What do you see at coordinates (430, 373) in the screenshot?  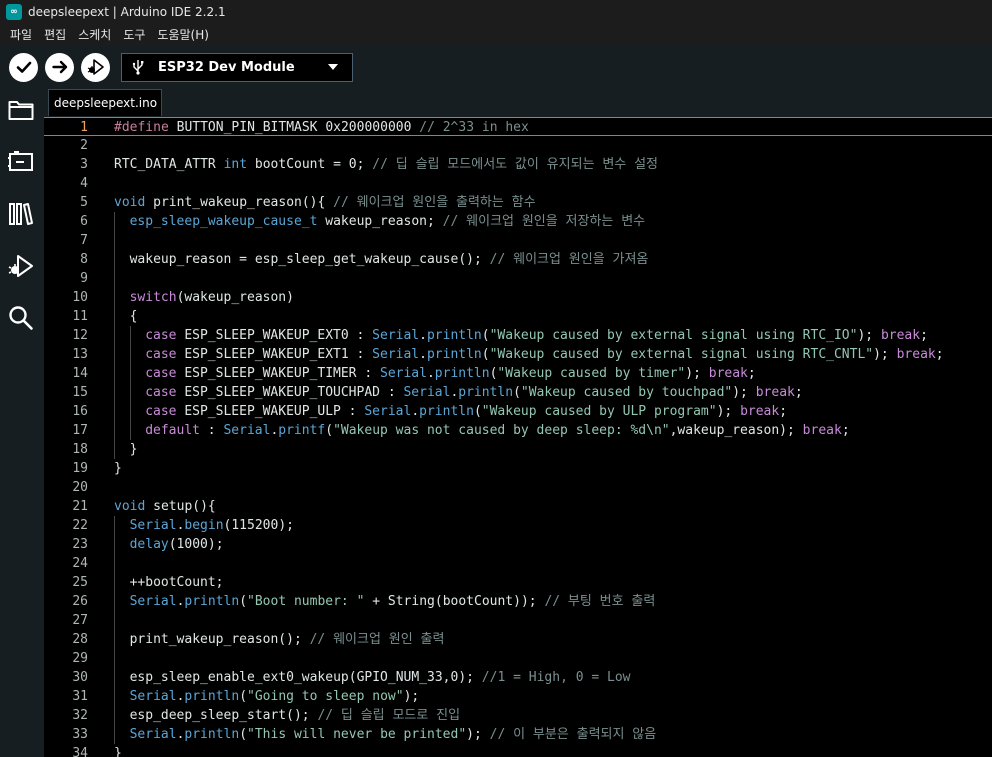 I see `code-token: .` at bounding box center [430, 373].